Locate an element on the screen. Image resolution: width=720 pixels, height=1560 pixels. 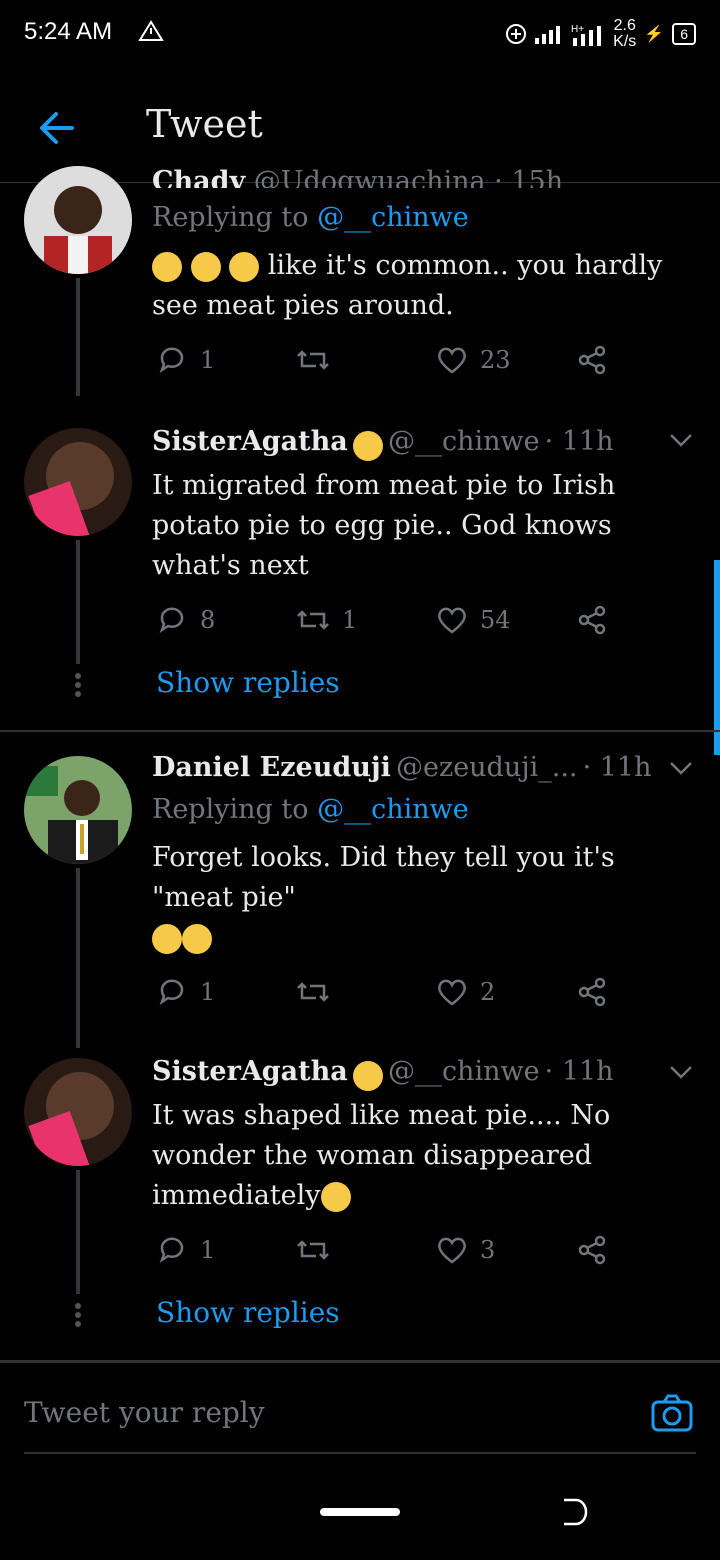
retweet-button: 1 is located at coordinates (366, 620).